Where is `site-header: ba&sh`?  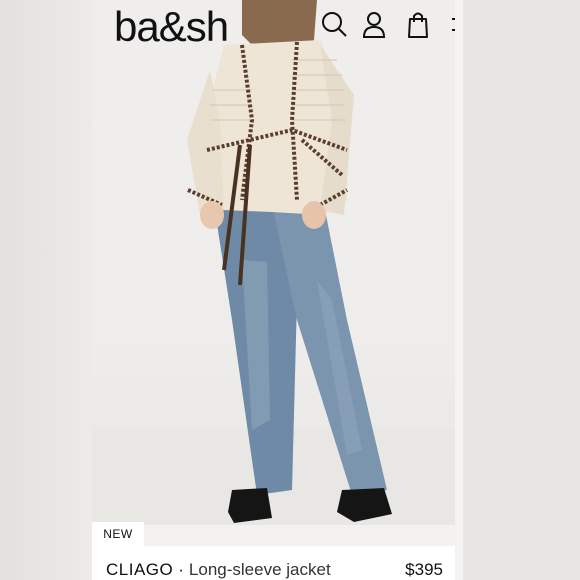
site-header: ba&sh is located at coordinates (273, 29).